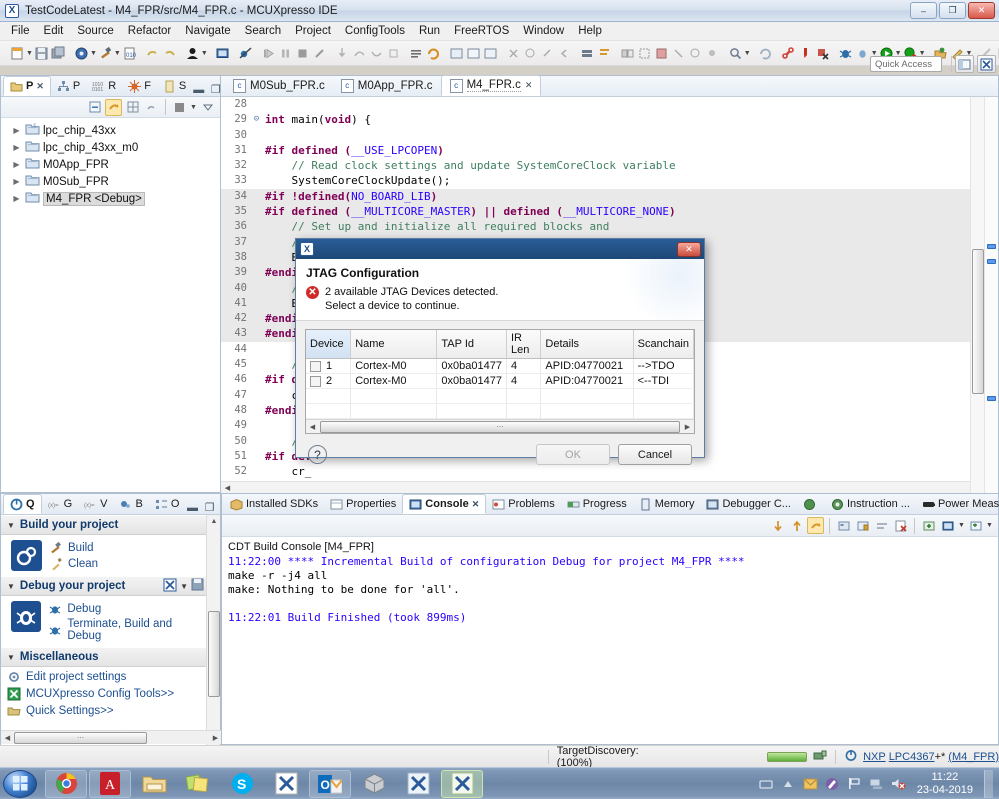 This screenshot has height=799, width=999. I want to click on show-desktop-button, so click(988, 783).